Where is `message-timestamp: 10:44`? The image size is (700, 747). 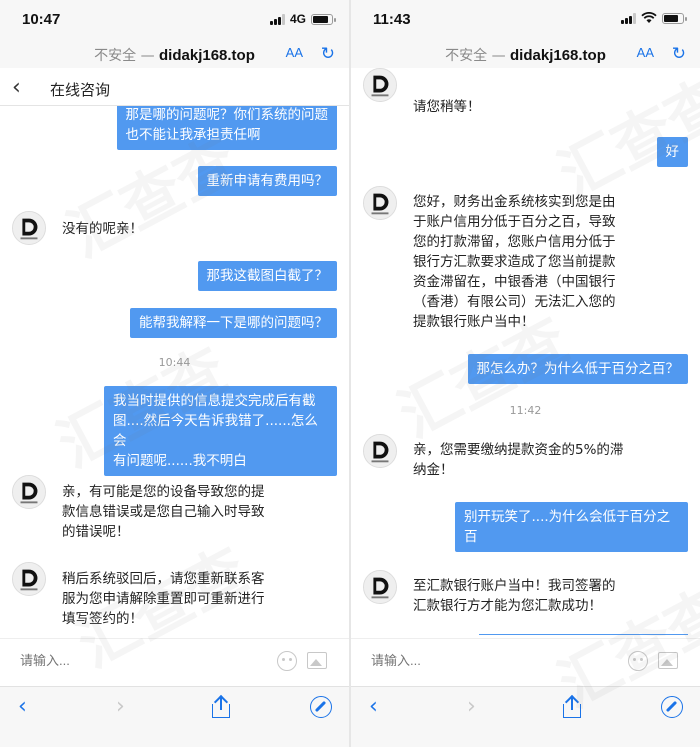 message-timestamp: 10:44 is located at coordinates (174, 362).